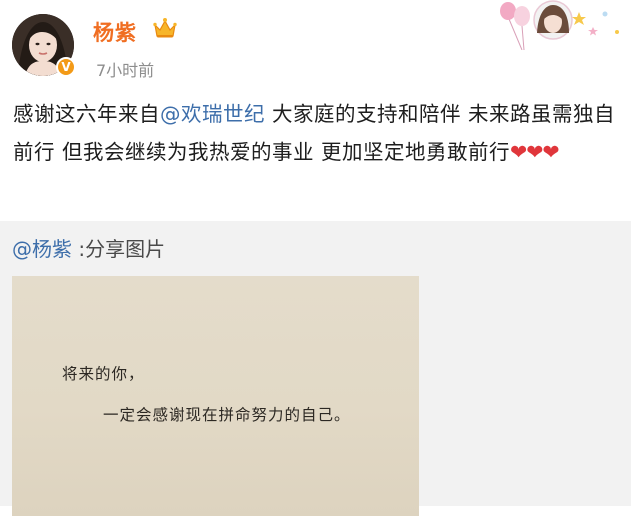 This screenshot has height=516, width=631. What do you see at coordinates (119, 249) in the screenshot?
I see `repost-caption: :分享图片` at bounding box center [119, 249].